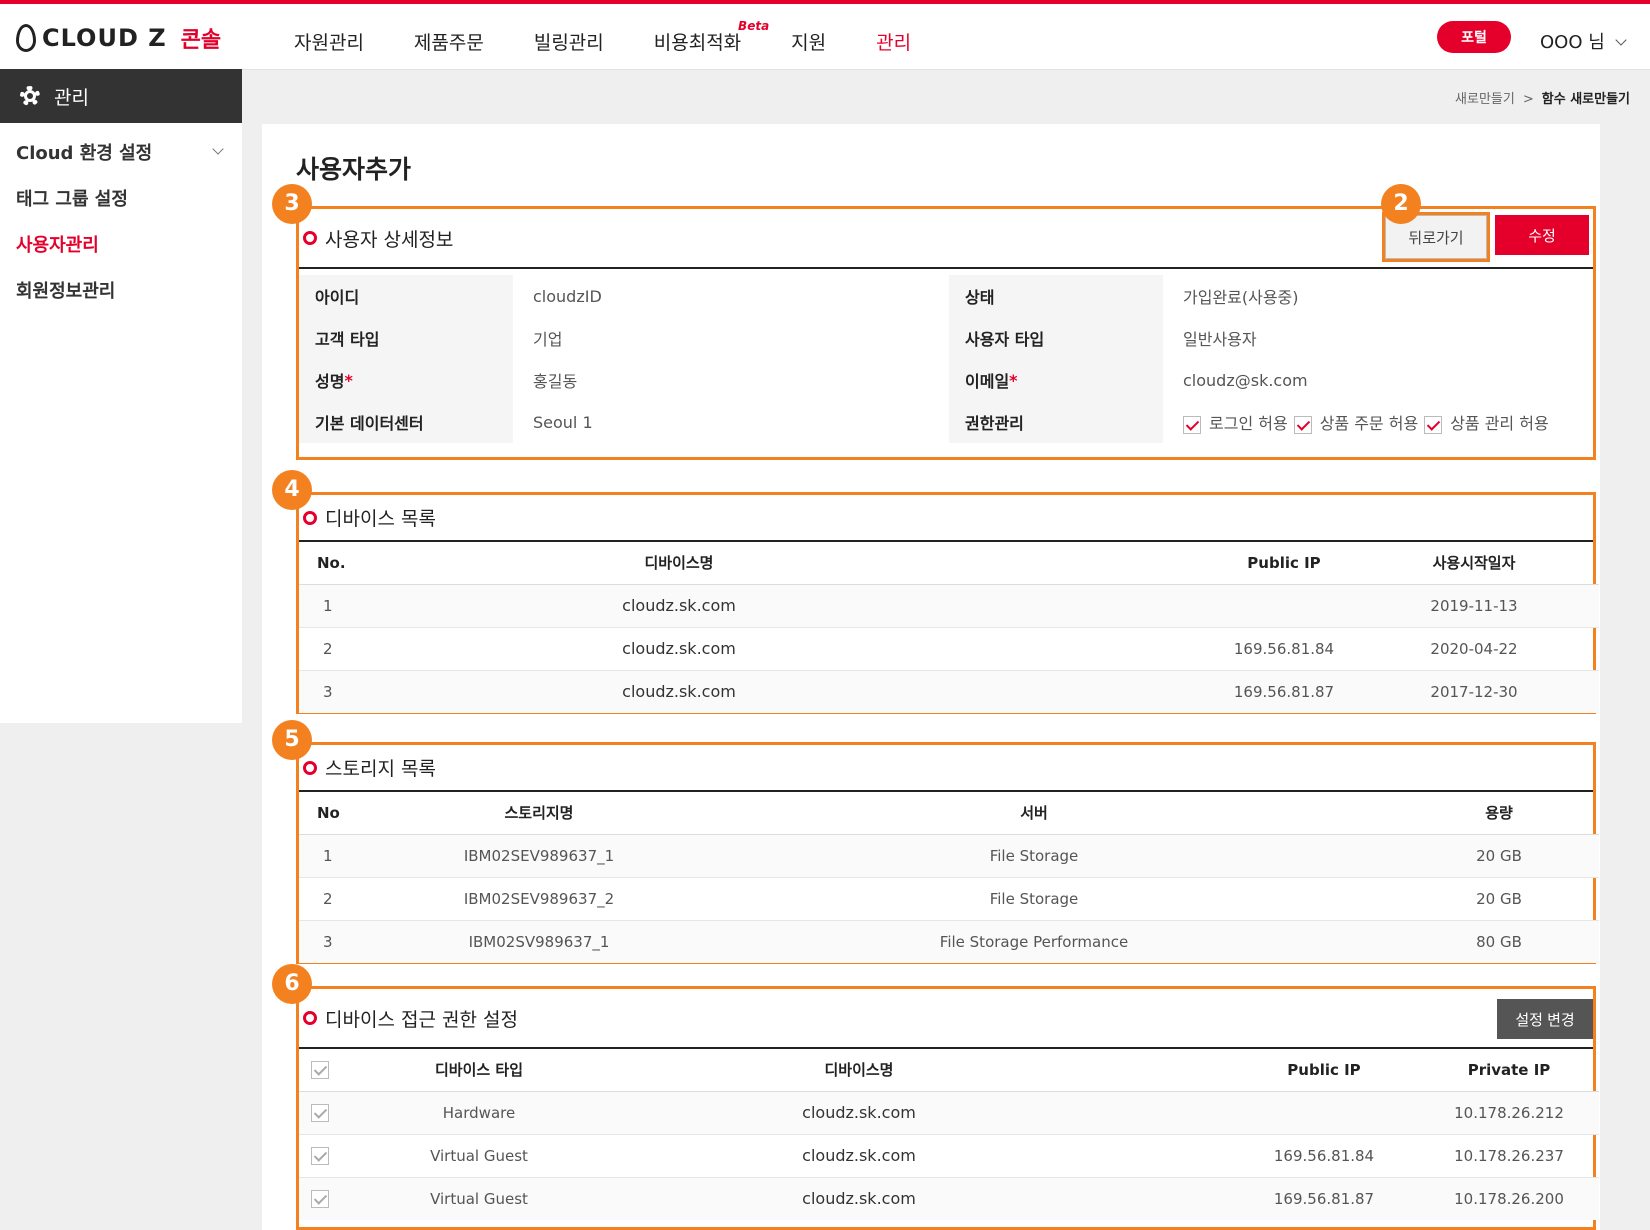  I want to click on column-header: 스토리지명, so click(539, 813).